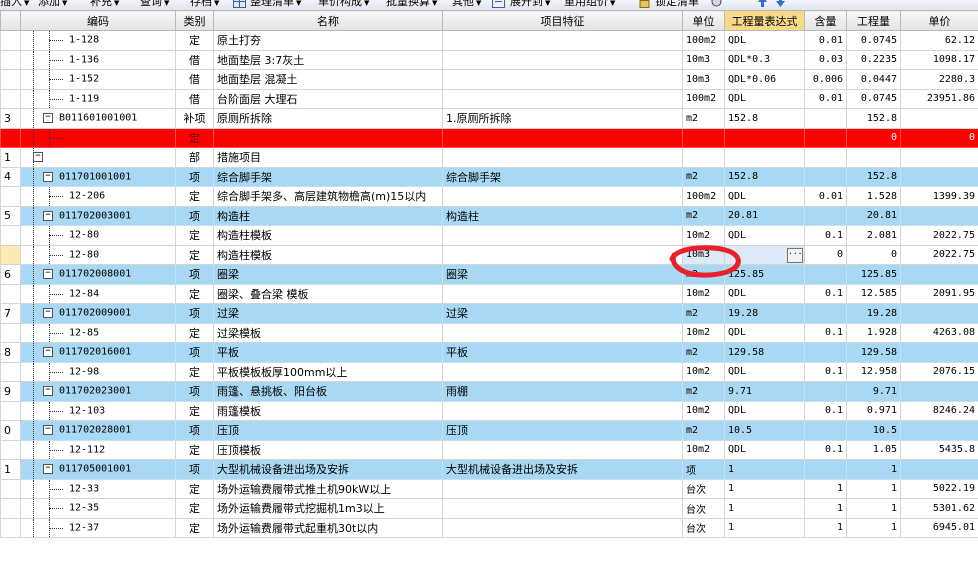 This screenshot has height=580, width=978. I want to click on cell-name: 措施项目, so click(328, 157).